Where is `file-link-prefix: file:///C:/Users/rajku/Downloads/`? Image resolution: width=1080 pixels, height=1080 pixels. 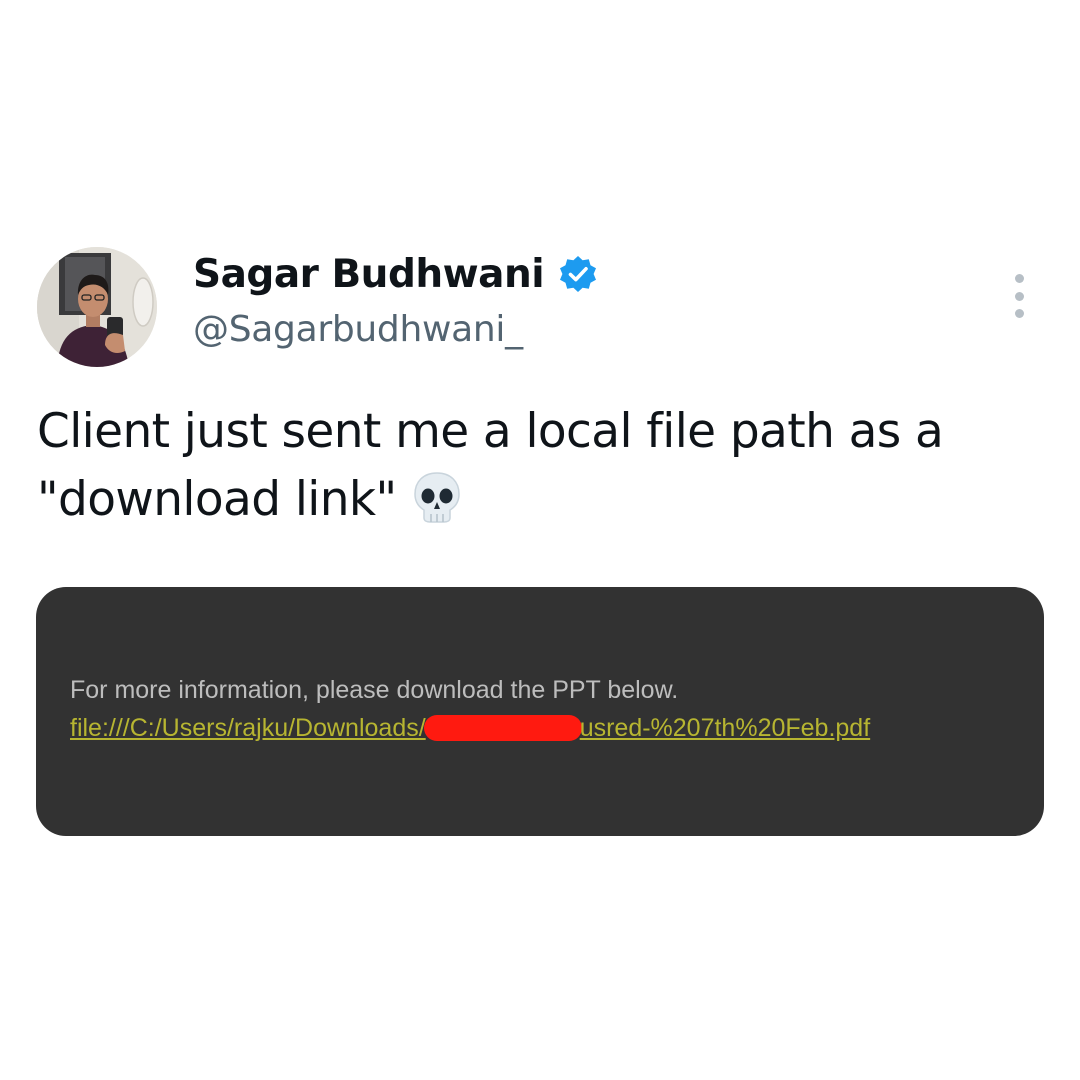 file-link-prefix: file:///C:/Users/rajku/Downloads/ is located at coordinates (248, 728).